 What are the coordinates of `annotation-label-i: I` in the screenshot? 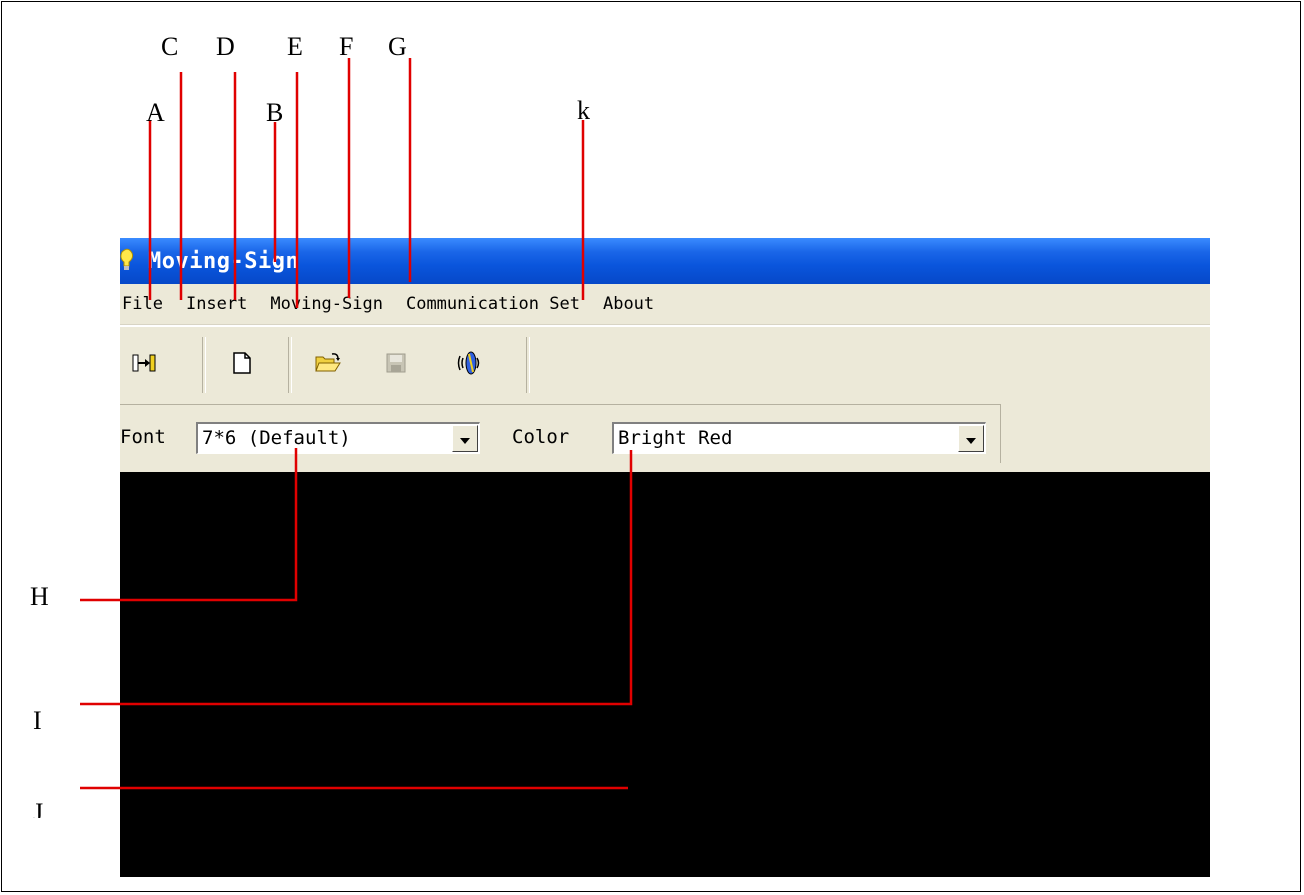 It's located at (37, 720).